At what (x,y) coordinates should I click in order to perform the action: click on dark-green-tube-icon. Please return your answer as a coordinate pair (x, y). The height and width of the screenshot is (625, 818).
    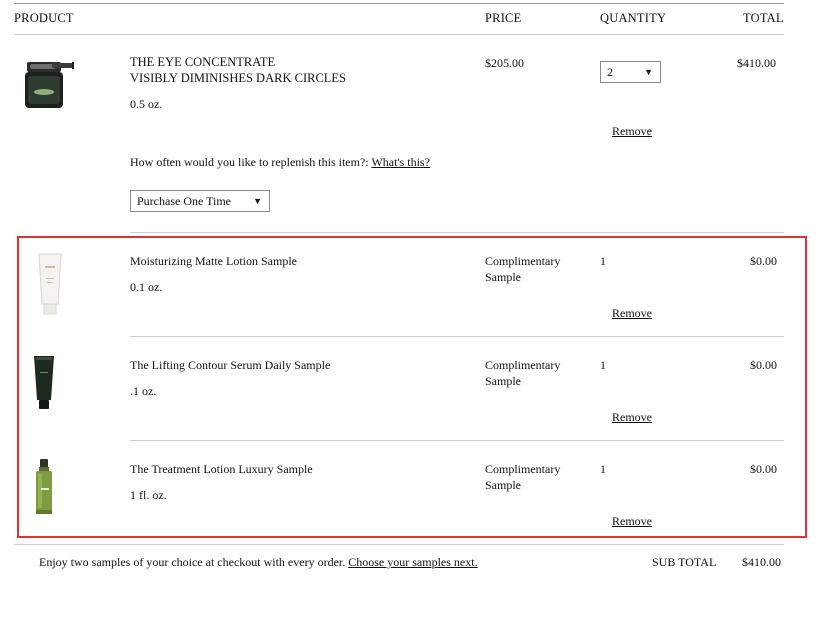
    Looking at the image, I should click on (44, 382).